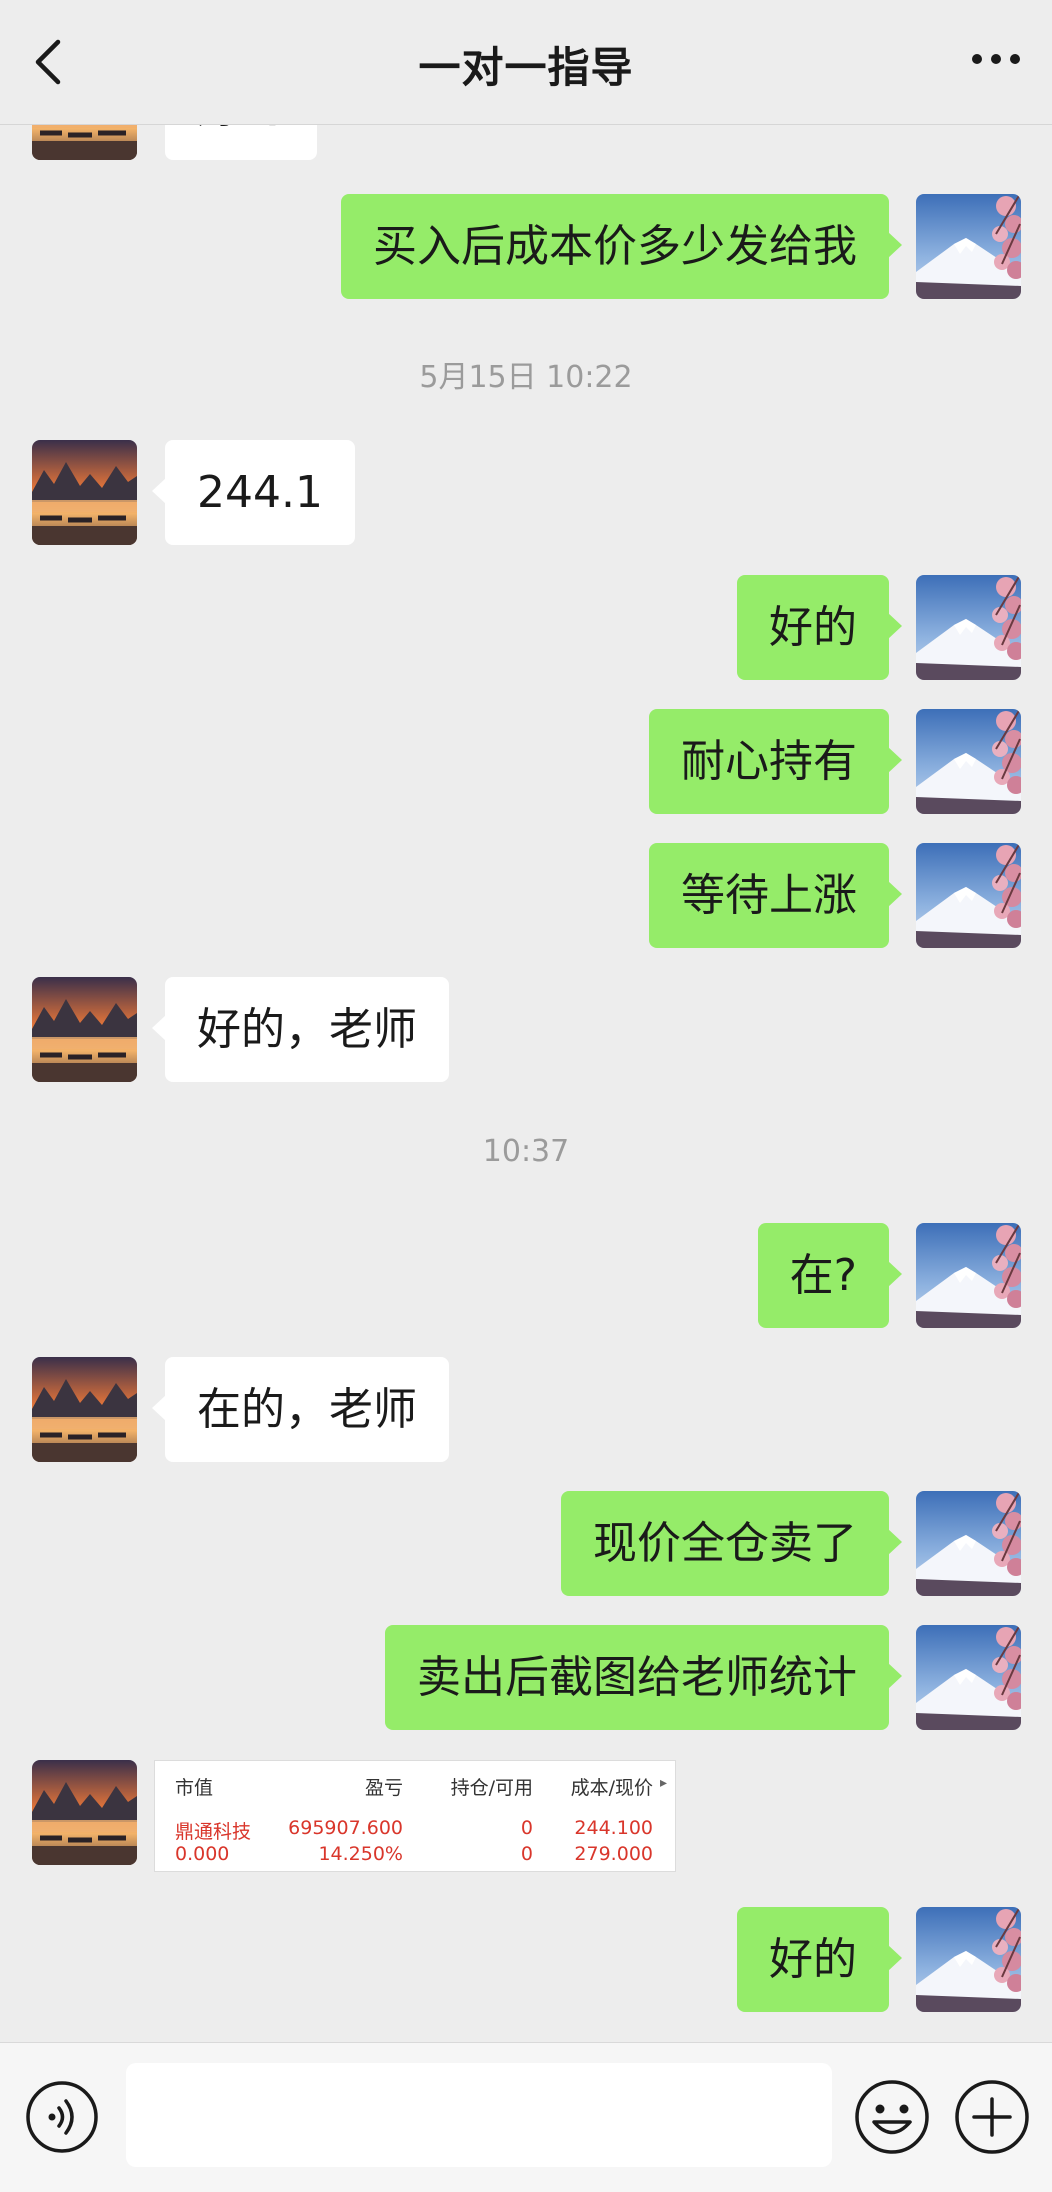  What do you see at coordinates (300, 1029) in the screenshot?
I see `message-bubble: 好的，老师` at bounding box center [300, 1029].